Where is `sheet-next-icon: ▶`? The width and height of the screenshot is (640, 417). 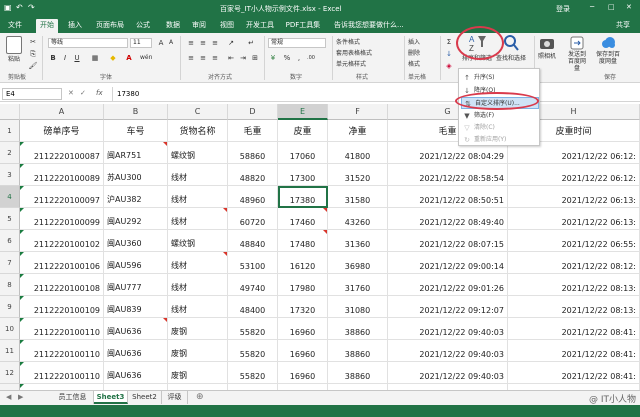 sheet-next-icon: ▶ is located at coordinates (20, 397).